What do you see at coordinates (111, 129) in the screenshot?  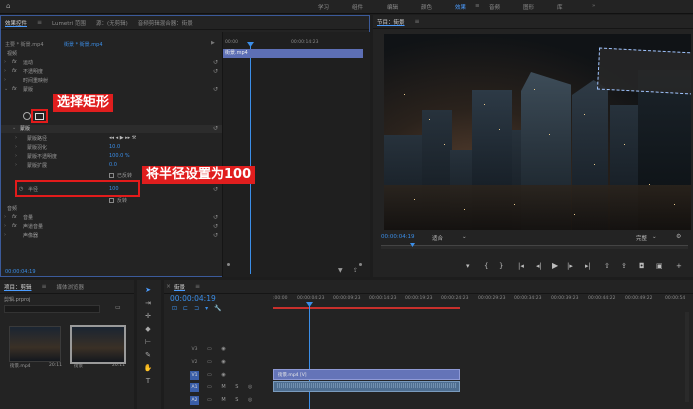 I see `mask-row: ⌄ 蒙版 ↺` at bounding box center [111, 129].